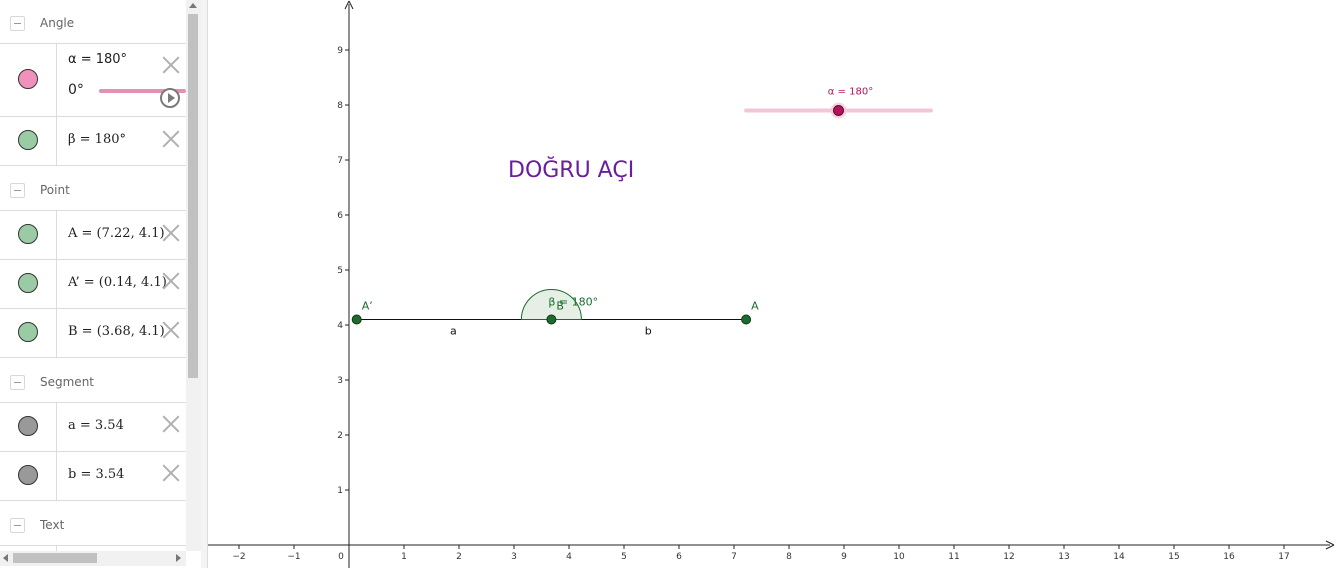 Image resolution: width=1336 pixels, height=568 pixels. I want to click on view-splitter, so click(204, 284).